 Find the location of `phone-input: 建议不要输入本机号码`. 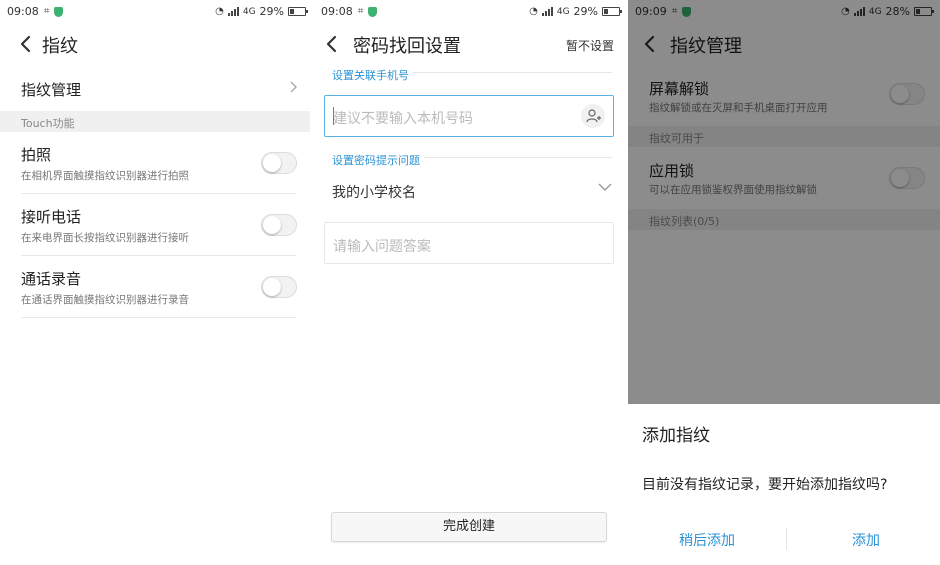

phone-input: 建议不要输入本机号码 is located at coordinates (469, 116).